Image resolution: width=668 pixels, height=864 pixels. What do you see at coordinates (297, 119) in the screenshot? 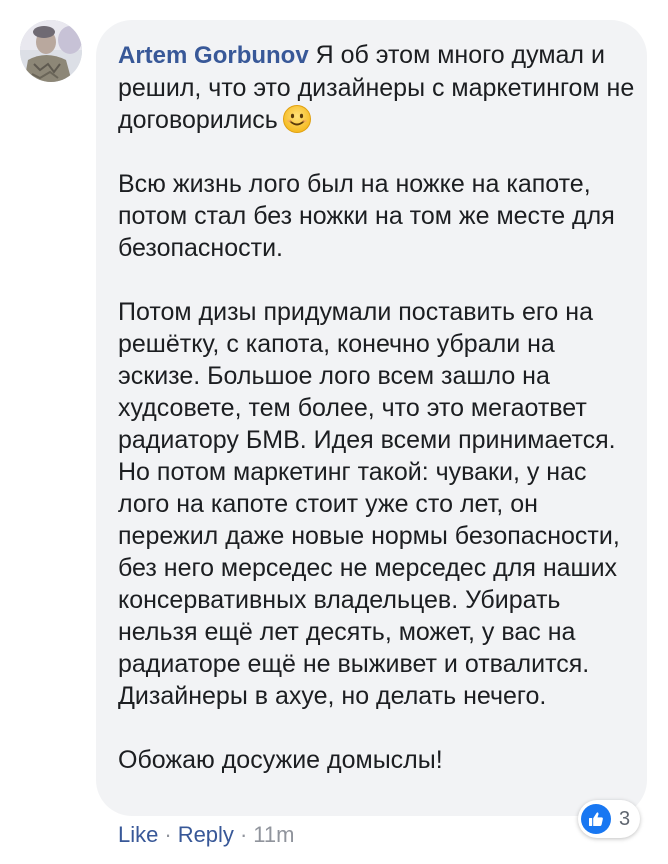
I see `smiling-face-icon` at bounding box center [297, 119].